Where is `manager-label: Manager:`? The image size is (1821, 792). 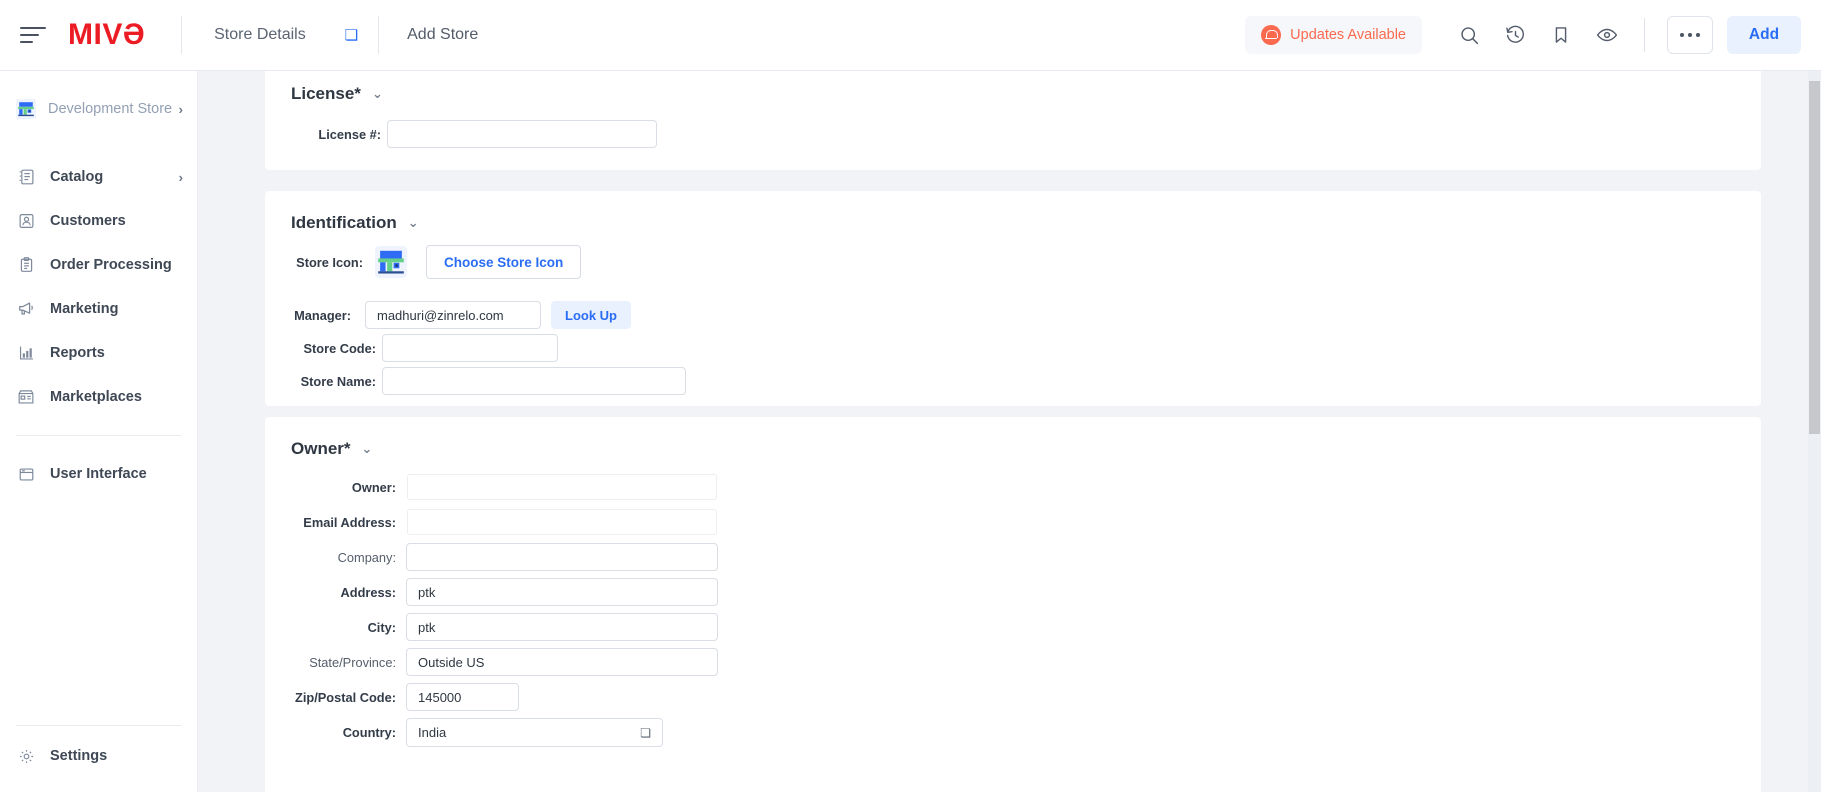 manager-label: Manager: is located at coordinates (322, 315).